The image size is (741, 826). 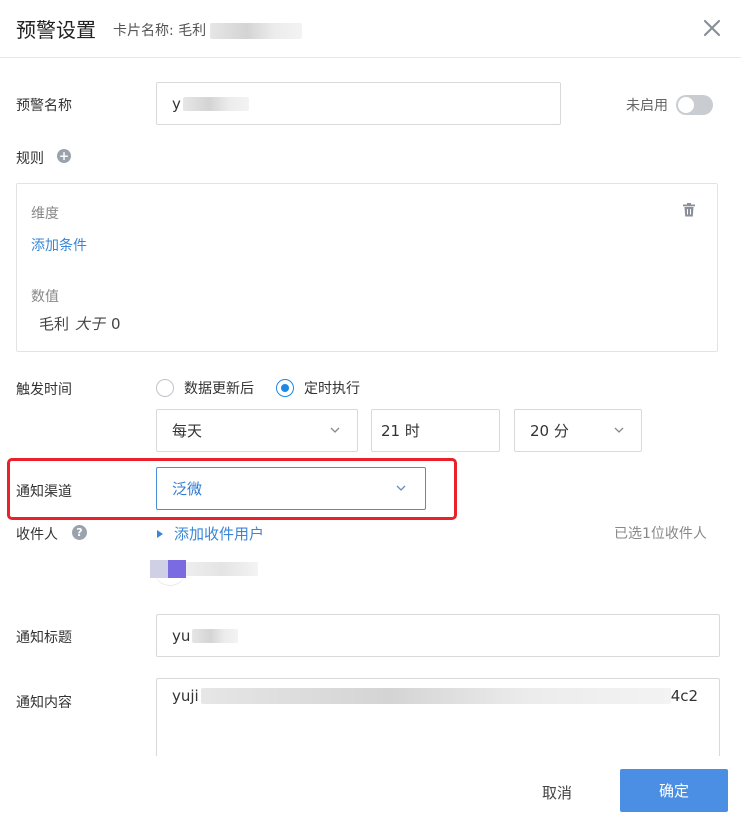 I want to click on hour-input: 21 时, so click(x=435, y=430).